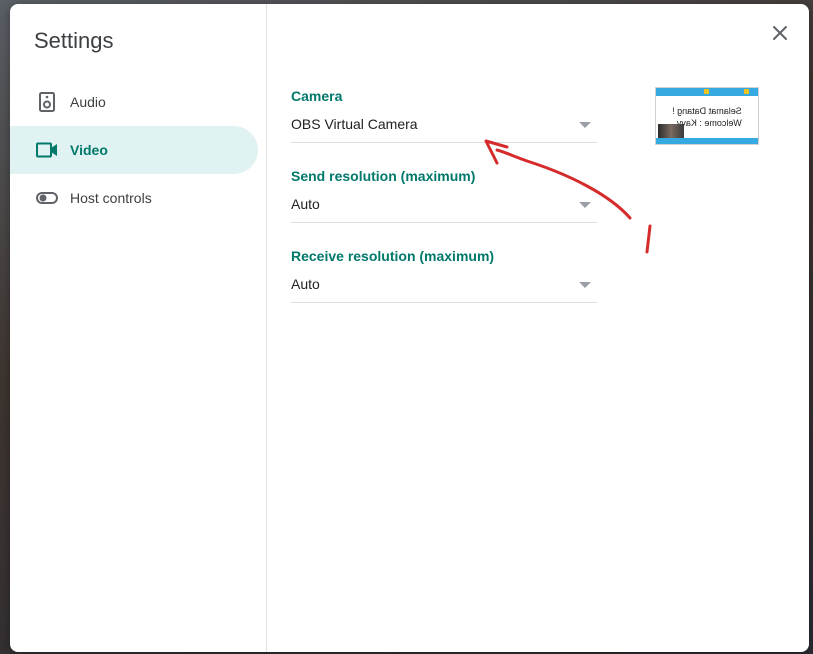 This screenshot has height=654, width=813. What do you see at coordinates (88, 102) in the screenshot?
I see `sidebar-item-label: Audio` at bounding box center [88, 102].